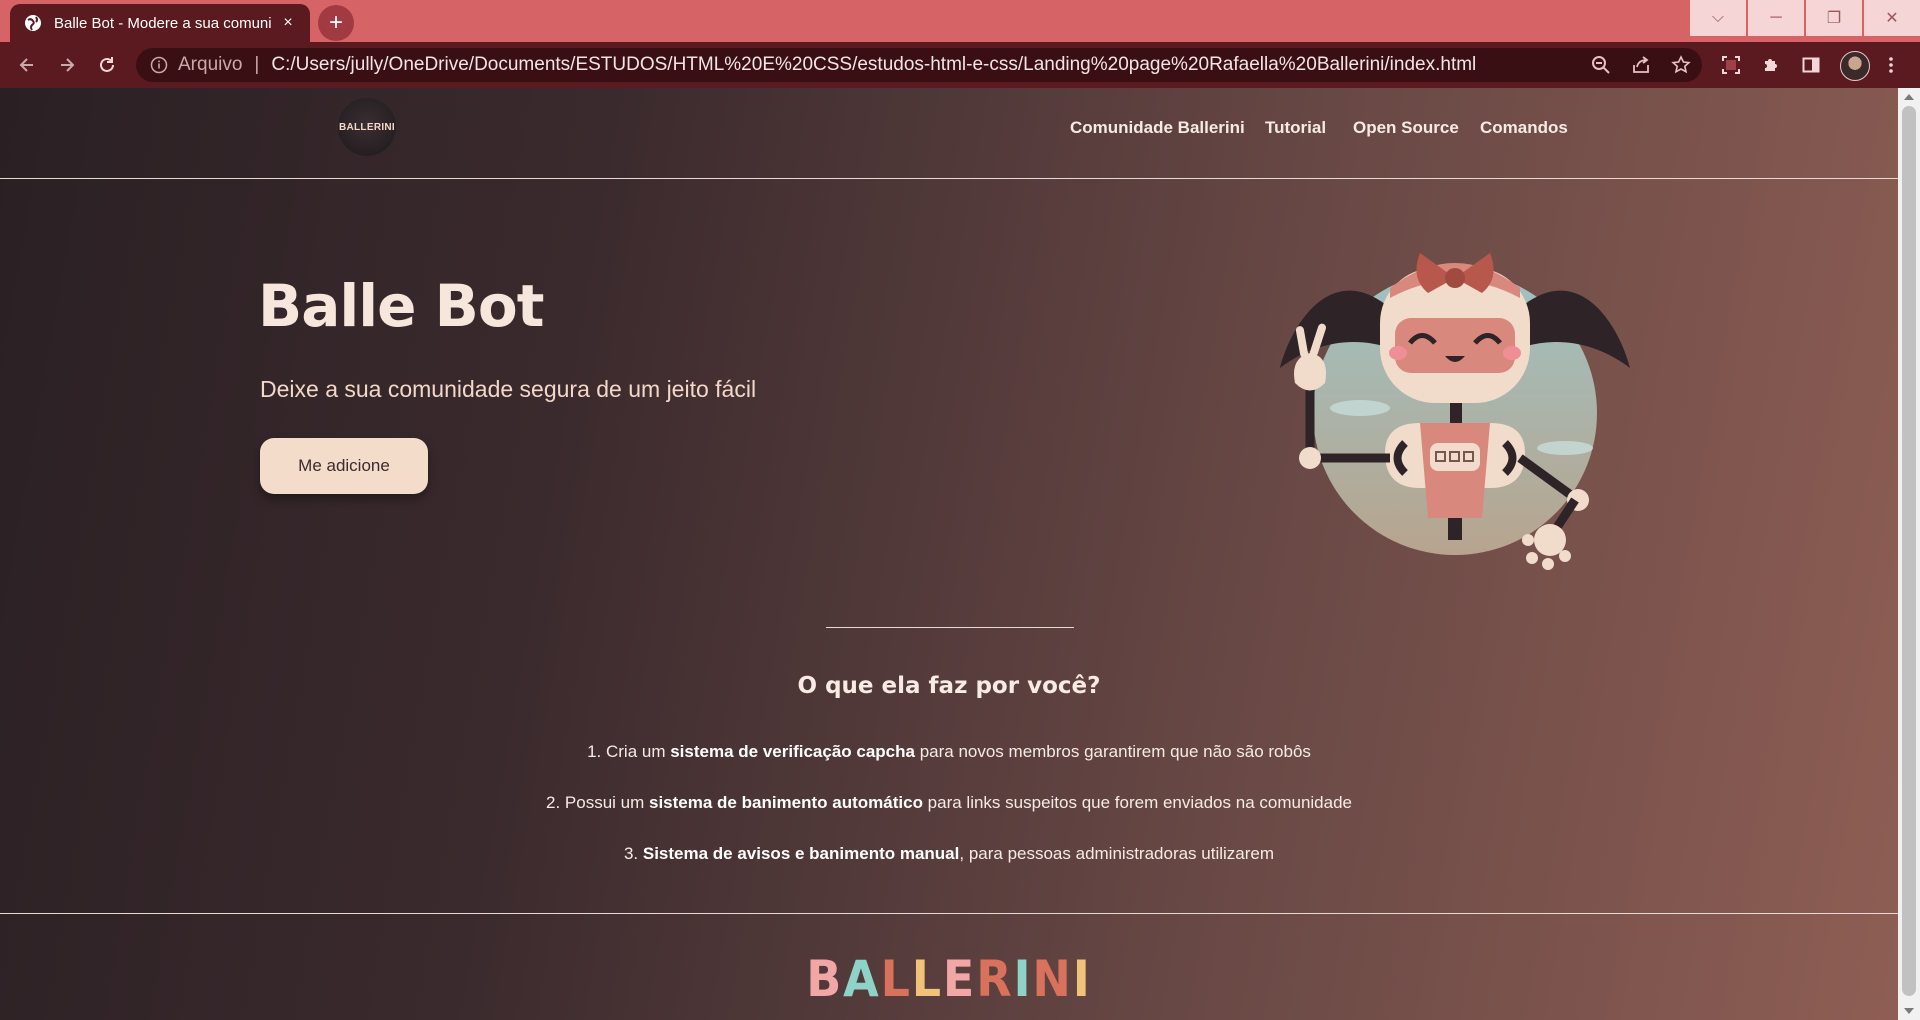 Image resolution: width=1920 pixels, height=1020 pixels. Describe the element at coordinates (950, 627) in the screenshot. I see `section-divider` at that location.